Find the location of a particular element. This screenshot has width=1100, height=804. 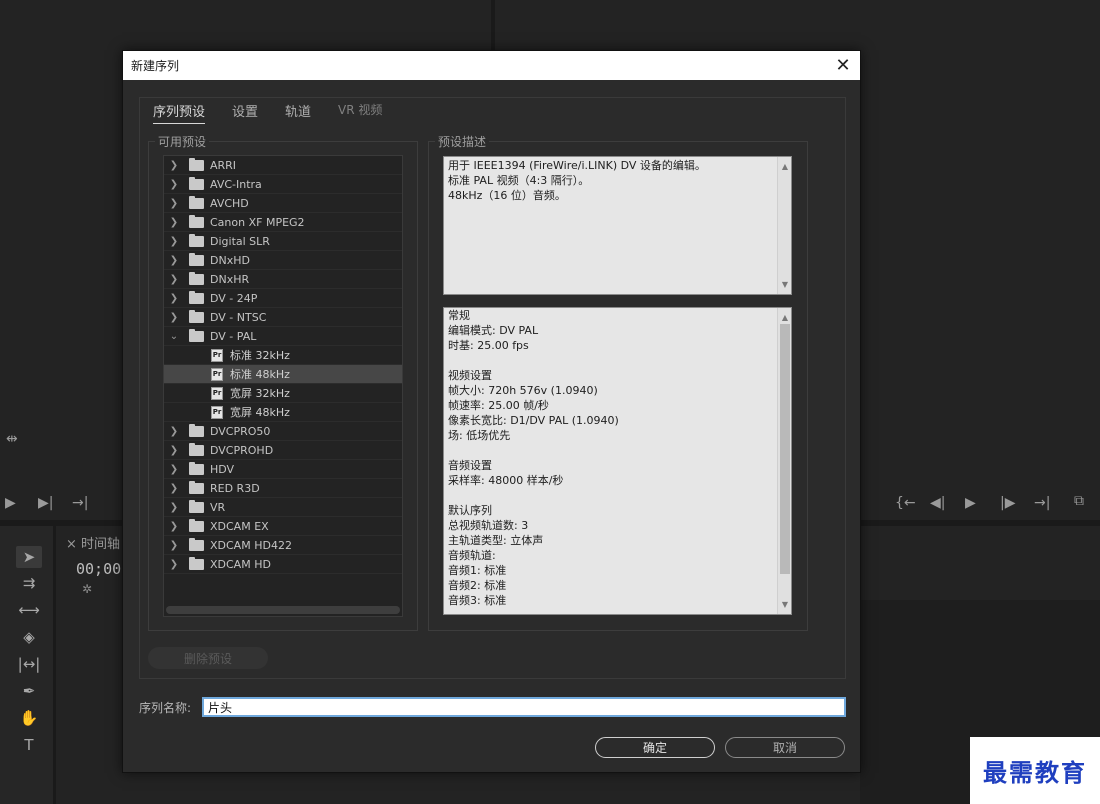

tree-folder-xdcam-hd: ❯ XDCAM HD is located at coordinates (283, 564).